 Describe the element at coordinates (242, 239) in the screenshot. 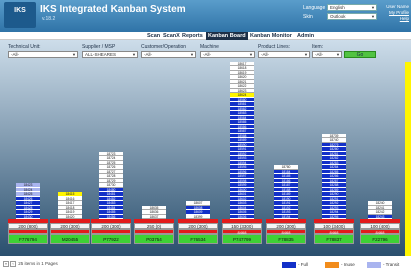

I see `column-item-code: P747799` at that location.